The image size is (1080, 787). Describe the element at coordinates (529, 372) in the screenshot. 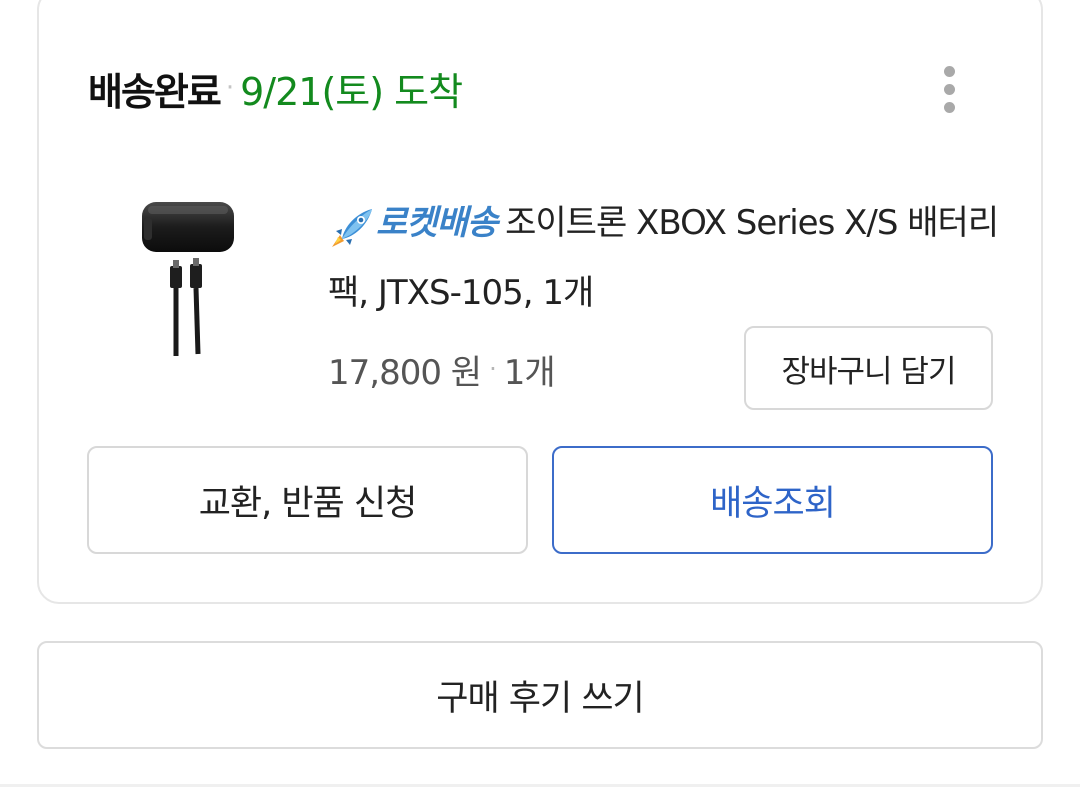

I see `product-quantity: 1개` at that location.